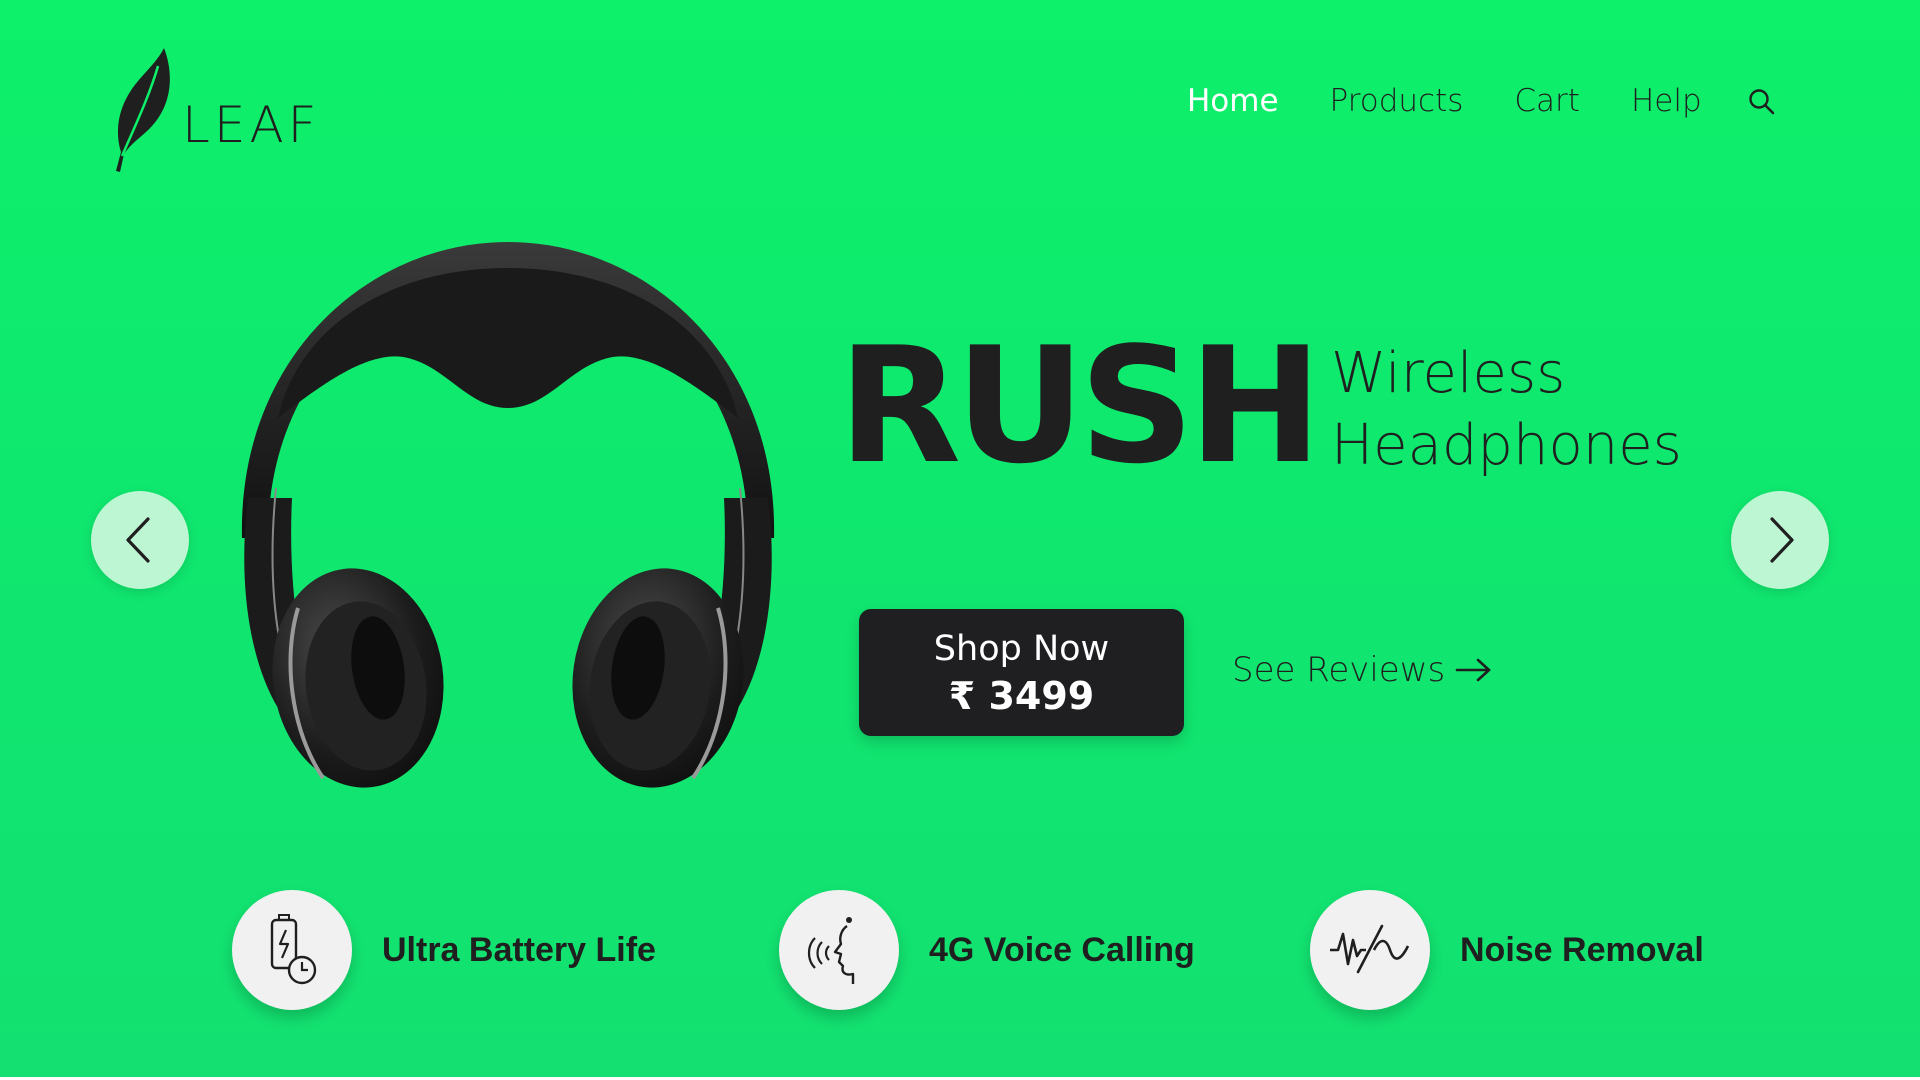 The image size is (1920, 1080). Describe the element at coordinates (508, 515) in the screenshot. I see `headphones-image` at that location.